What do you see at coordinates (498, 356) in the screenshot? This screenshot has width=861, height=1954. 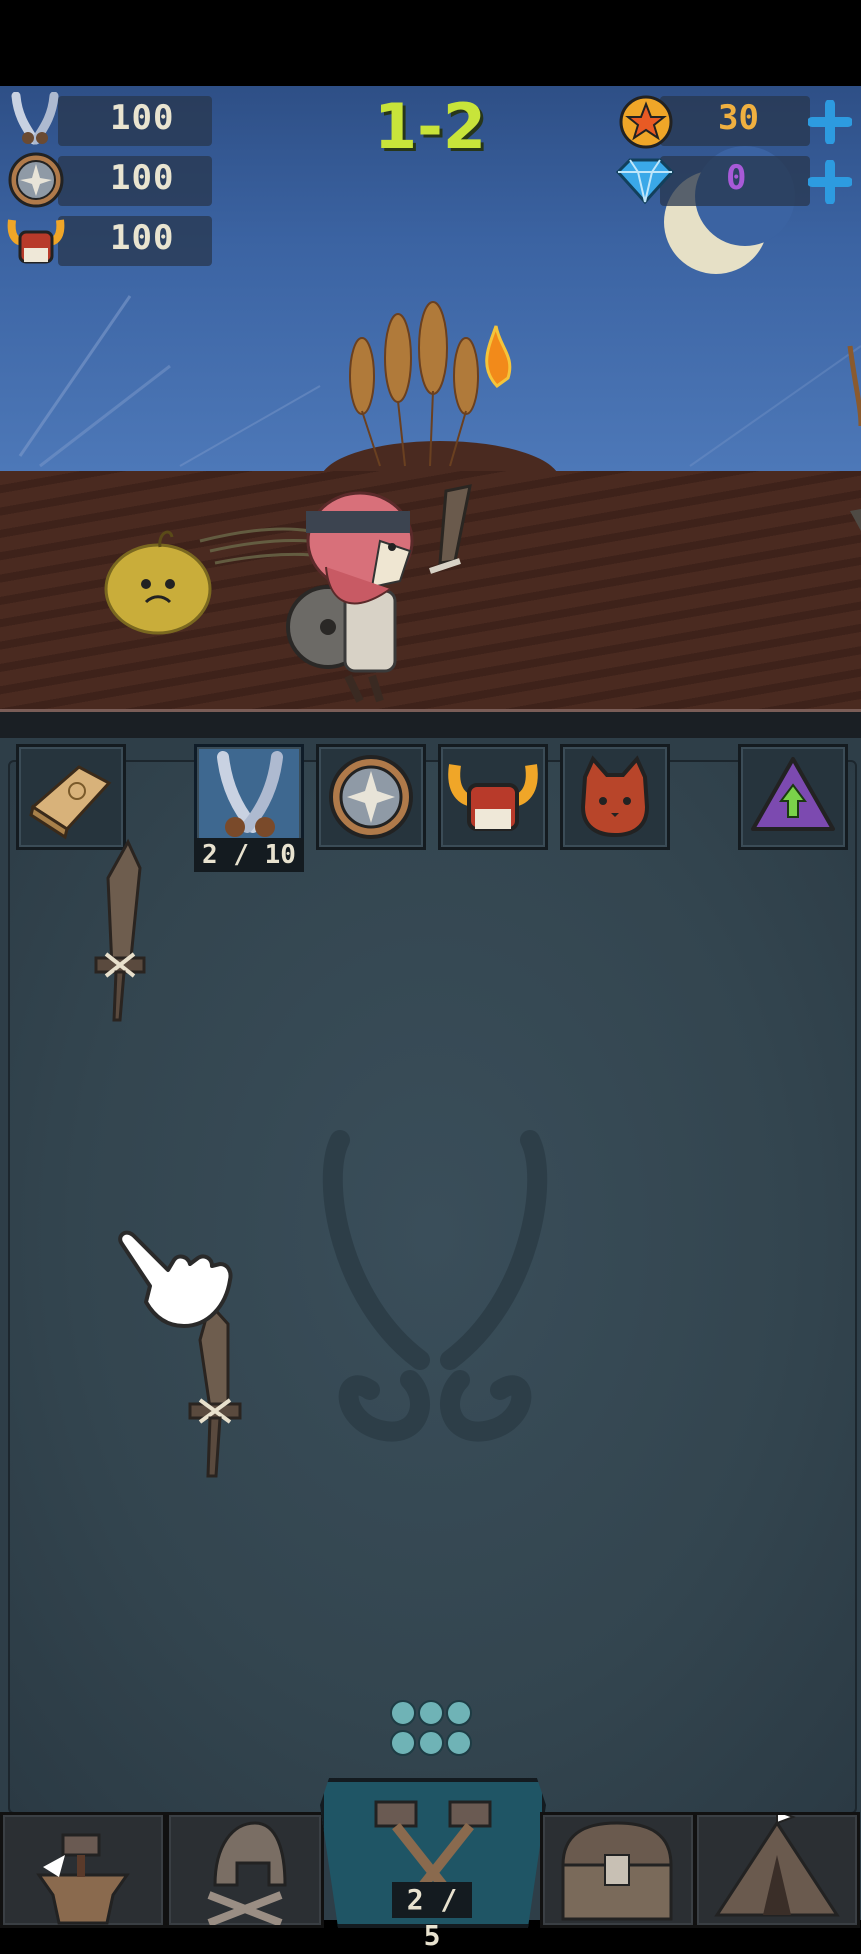 I see `torch-flame-icon` at bounding box center [498, 356].